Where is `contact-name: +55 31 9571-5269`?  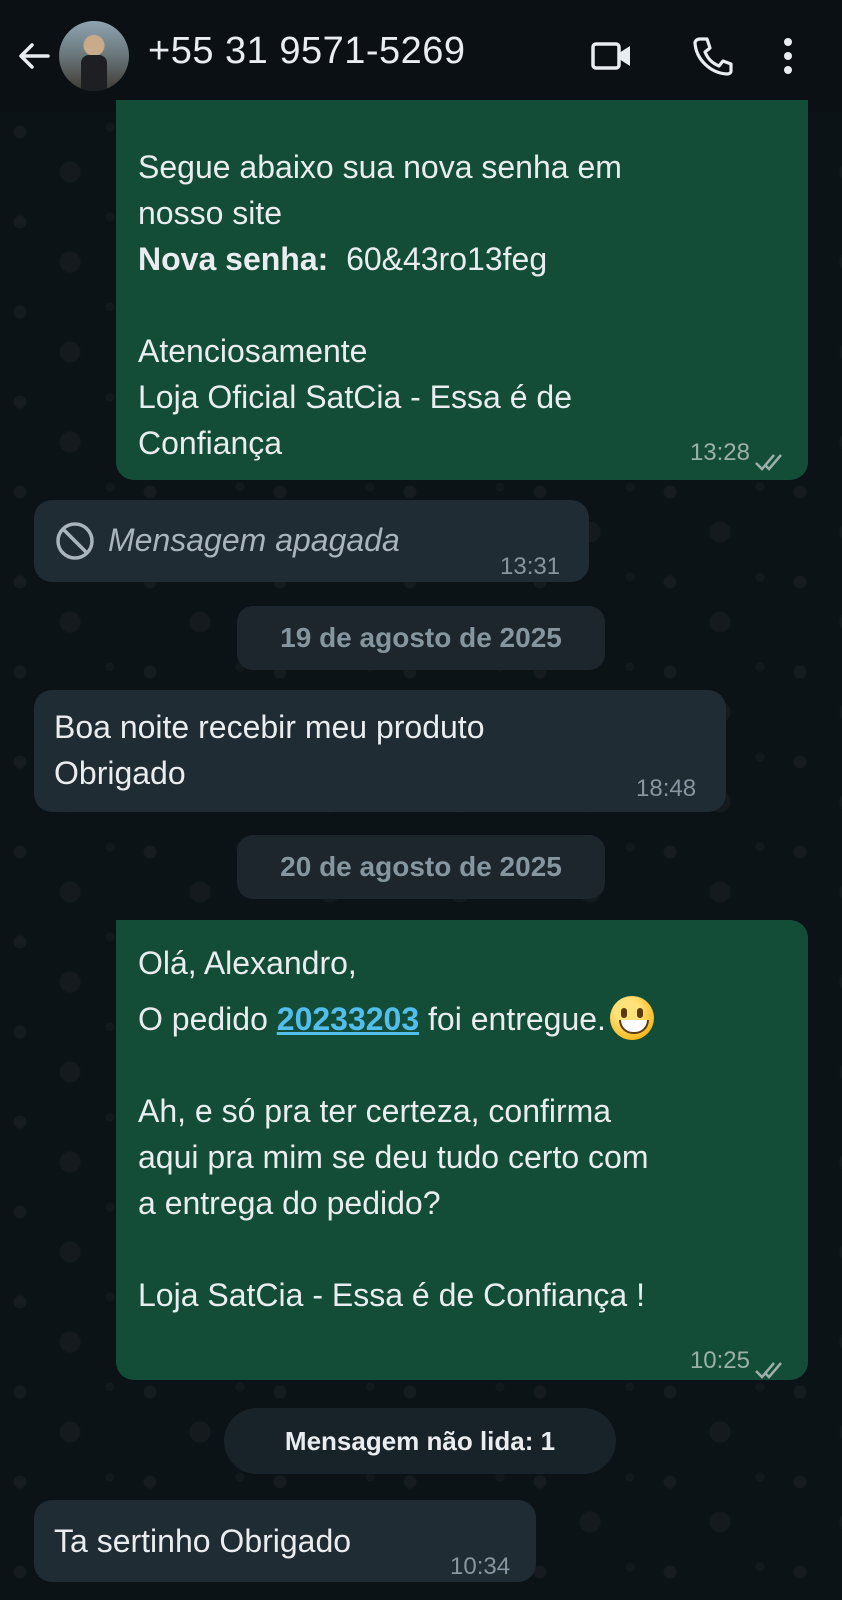
contact-name: +55 31 9571-5269 is located at coordinates (307, 51).